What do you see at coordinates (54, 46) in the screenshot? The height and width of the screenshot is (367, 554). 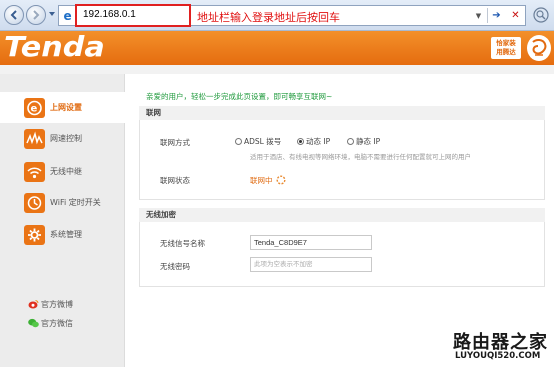 I see `tenda-logo: Tenda` at bounding box center [54, 46].